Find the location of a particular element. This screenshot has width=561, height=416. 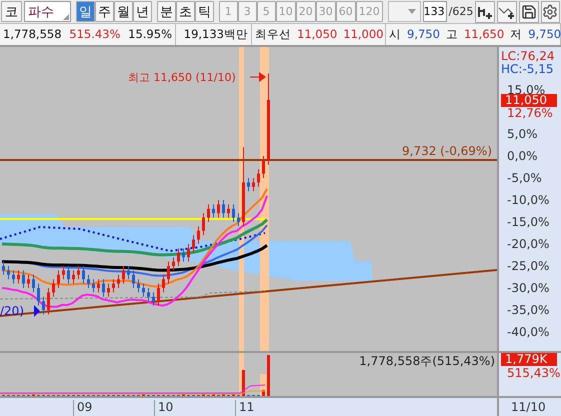

hc-value: HC:-5,15 is located at coordinates (527, 69).